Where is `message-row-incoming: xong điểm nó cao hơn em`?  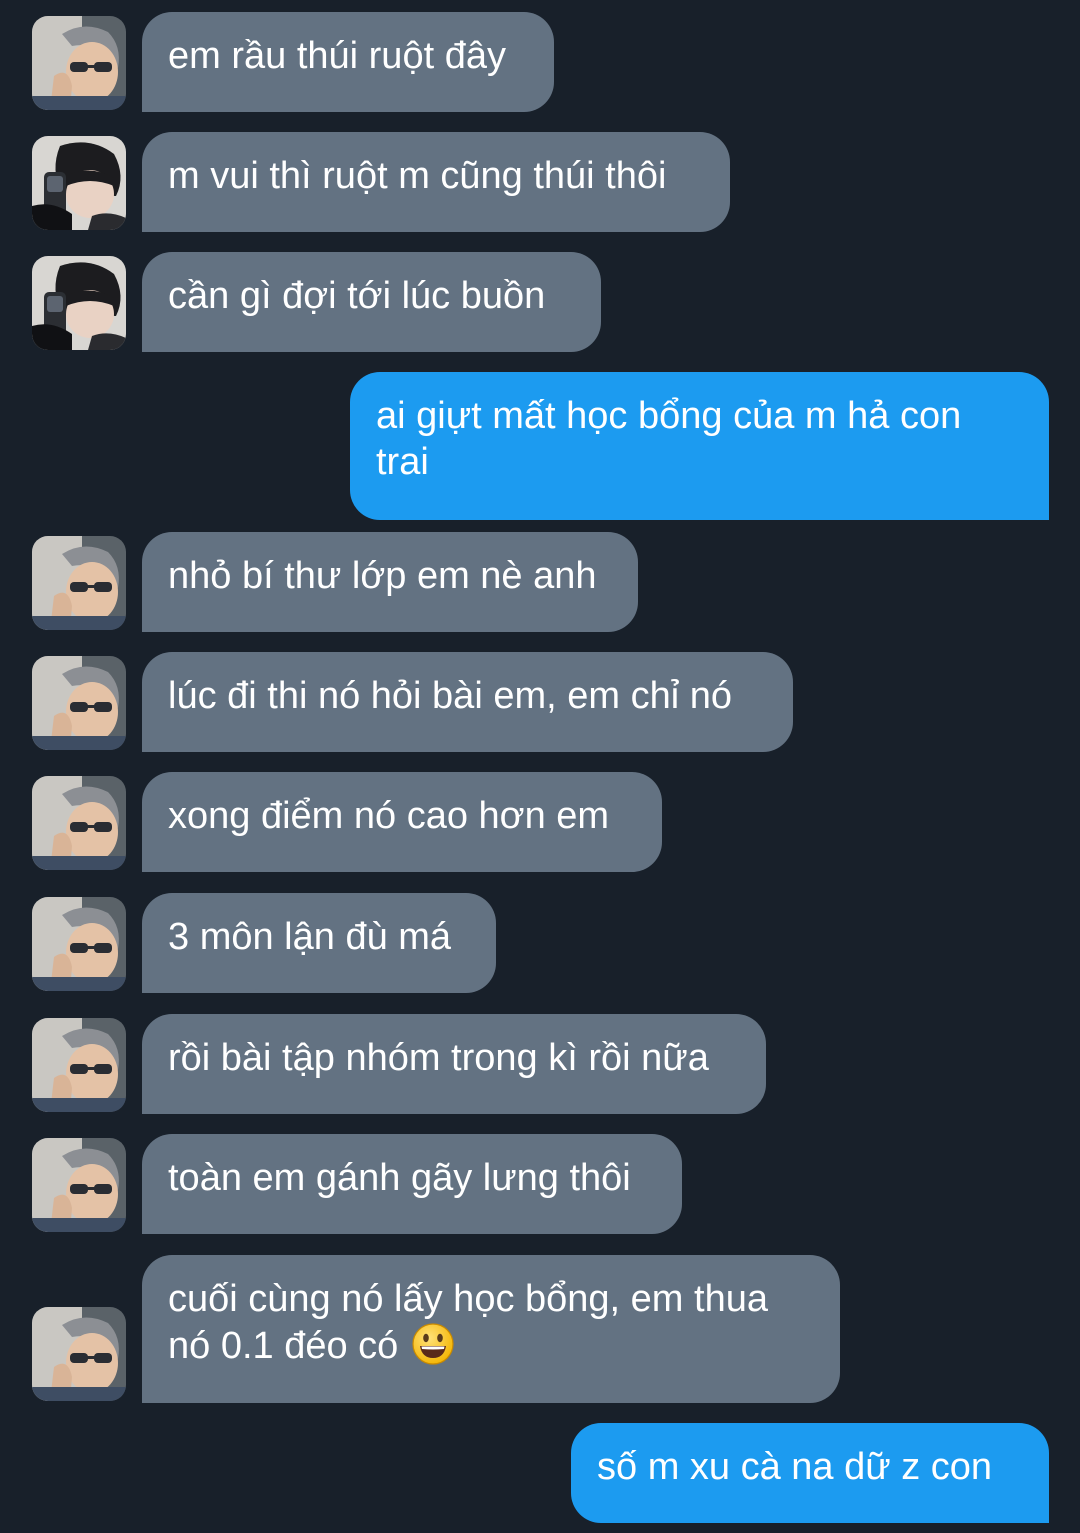 message-row-incoming: xong điểm nó cao hơn em is located at coordinates (540, 822).